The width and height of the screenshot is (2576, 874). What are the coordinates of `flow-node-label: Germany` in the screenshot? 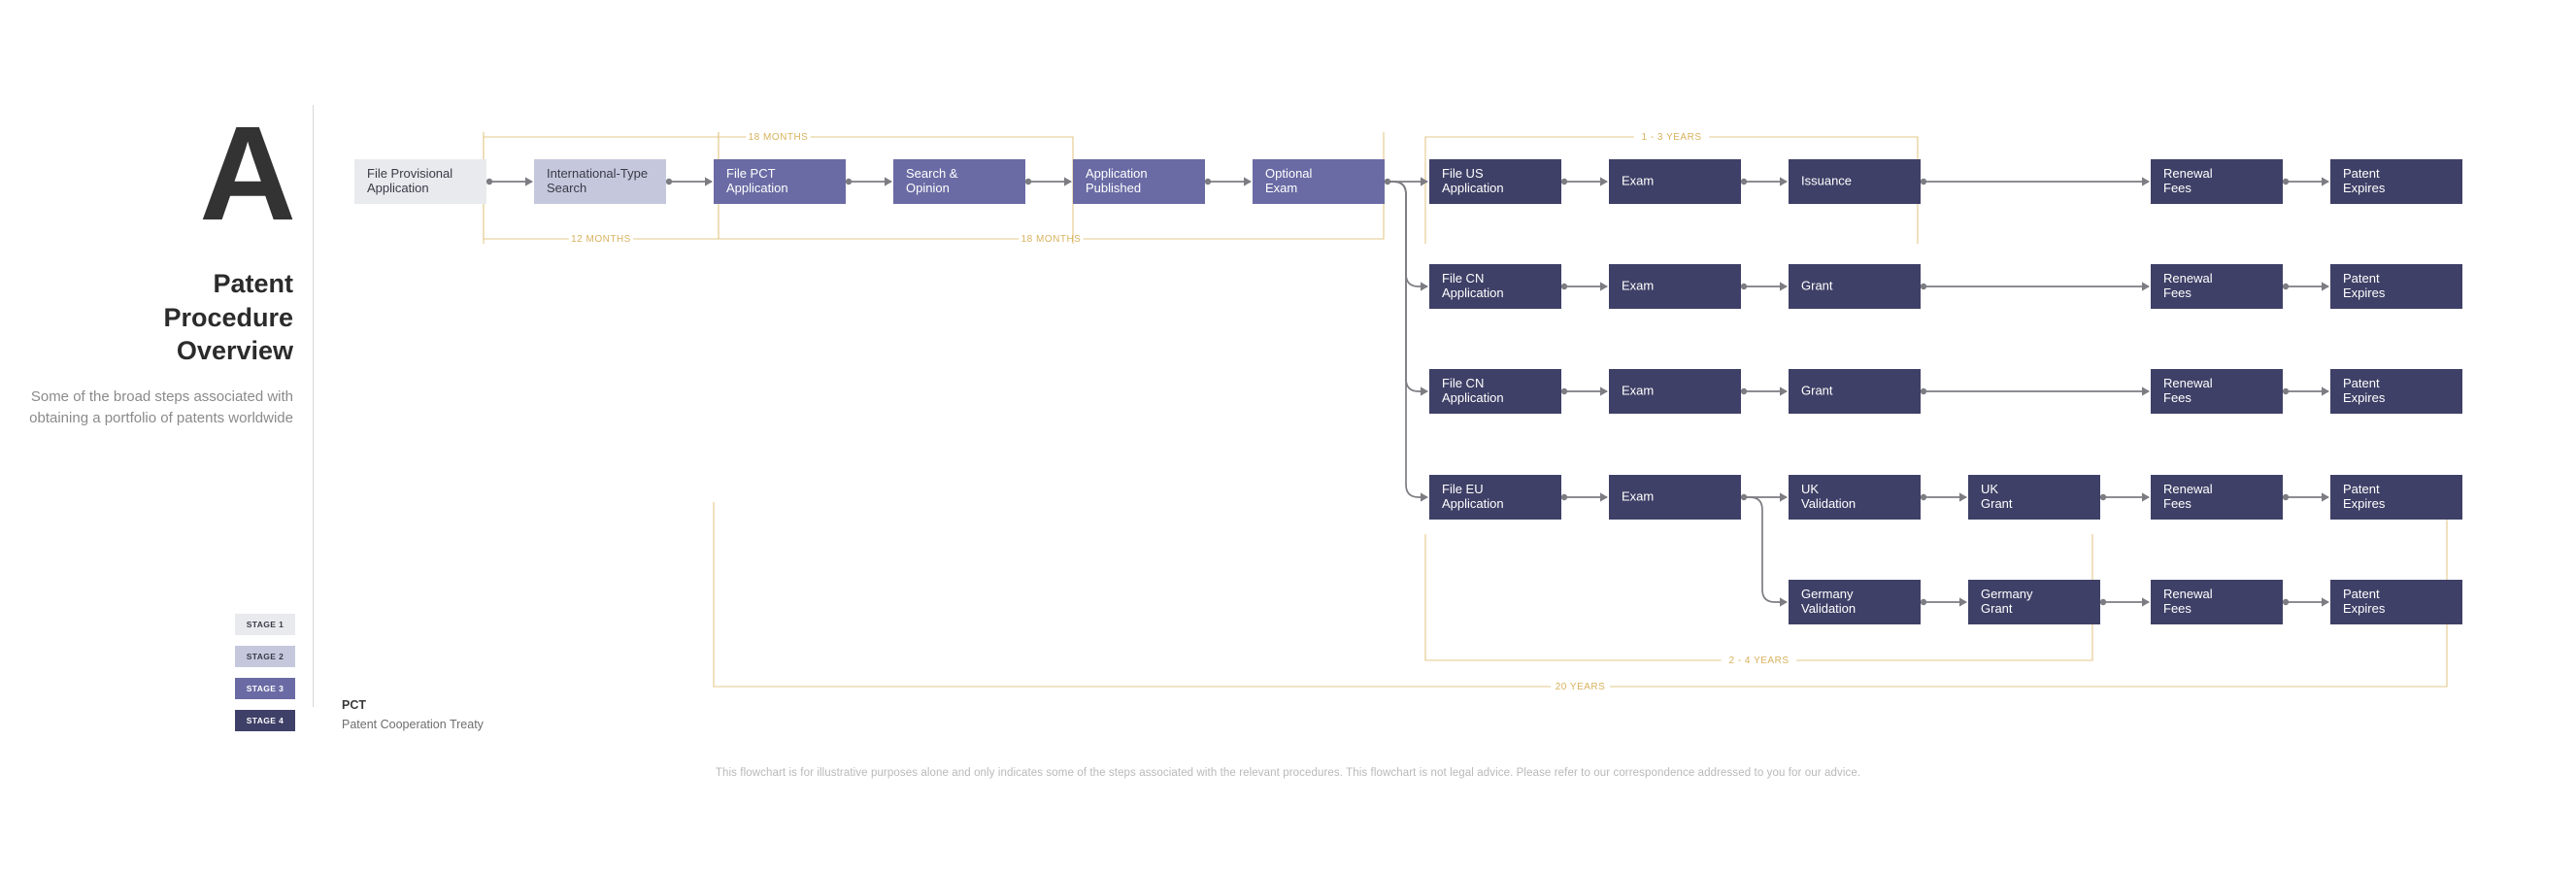 It's located at (1828, 594).